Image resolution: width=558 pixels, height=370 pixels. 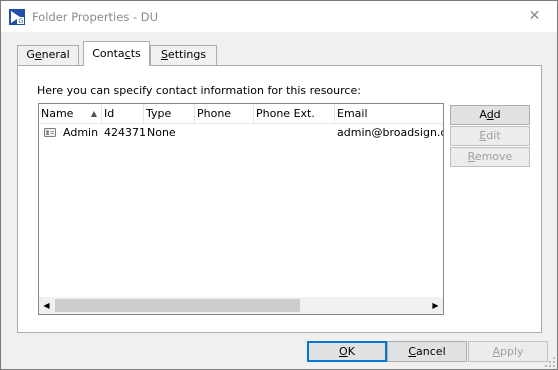 What do you see at coordinates (108, 53) in the screenshot?
I see `tab-contacts-label-part: Conta` at bounding box center [108, 53].